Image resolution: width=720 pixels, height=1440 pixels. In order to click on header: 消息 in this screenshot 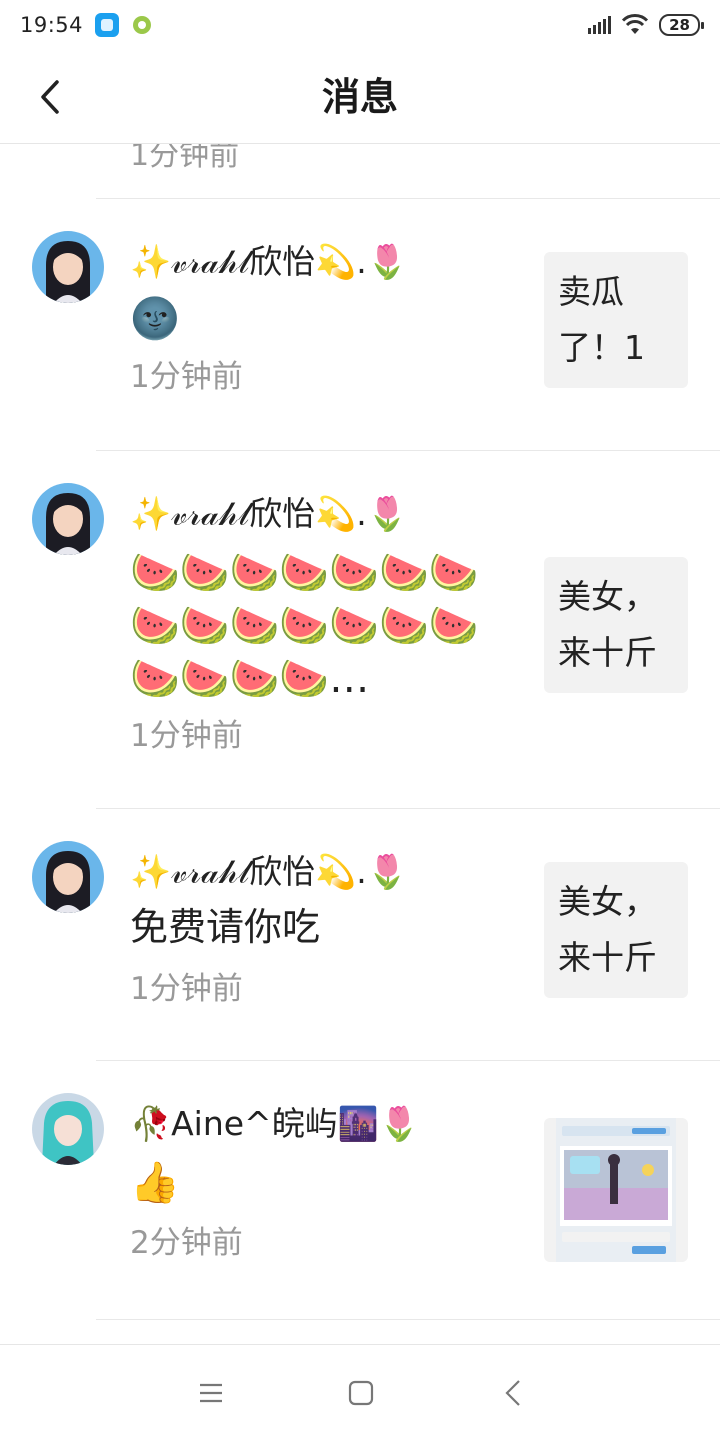, I will do `click(360, 97)`.